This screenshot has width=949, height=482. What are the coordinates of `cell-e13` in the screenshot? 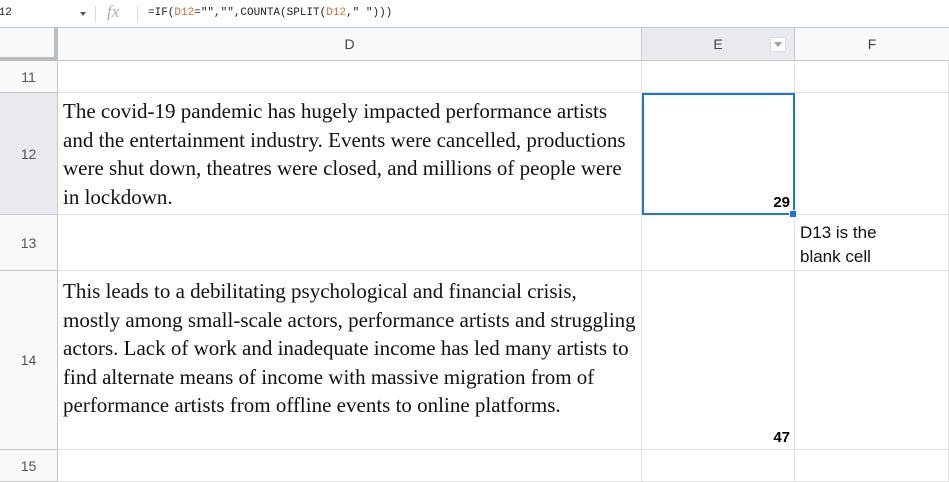 It's located at (718, 243).